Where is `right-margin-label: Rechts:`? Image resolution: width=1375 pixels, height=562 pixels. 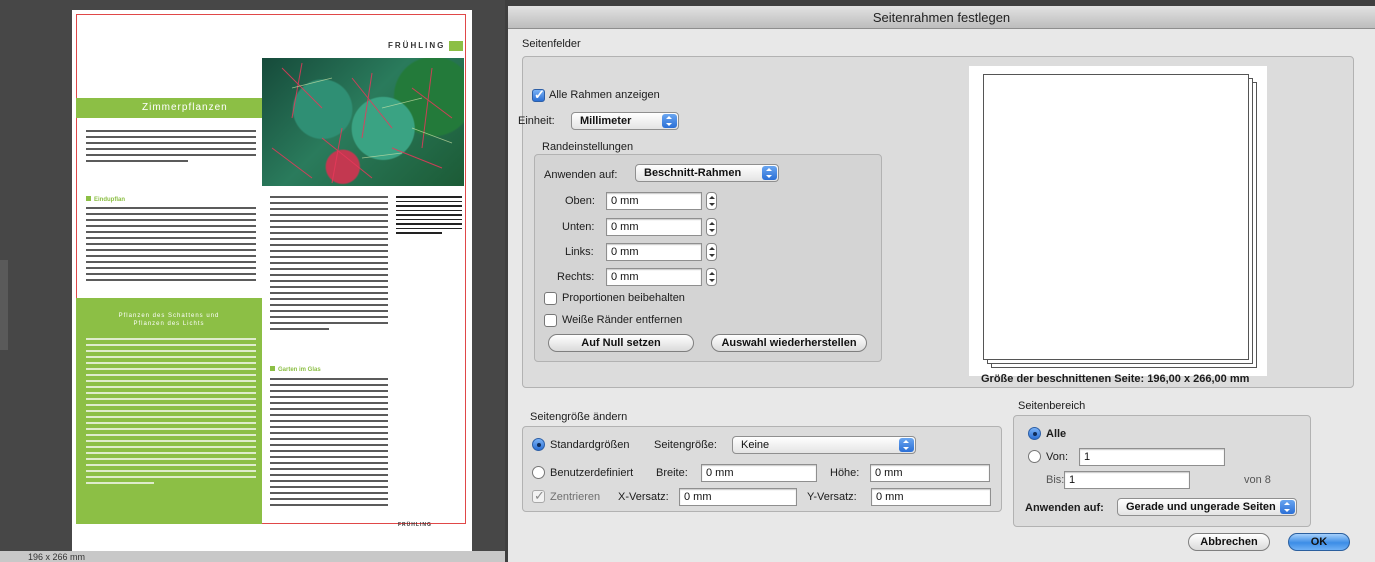 right-margin-label: Rechts: is located at coordinates (576, 277).